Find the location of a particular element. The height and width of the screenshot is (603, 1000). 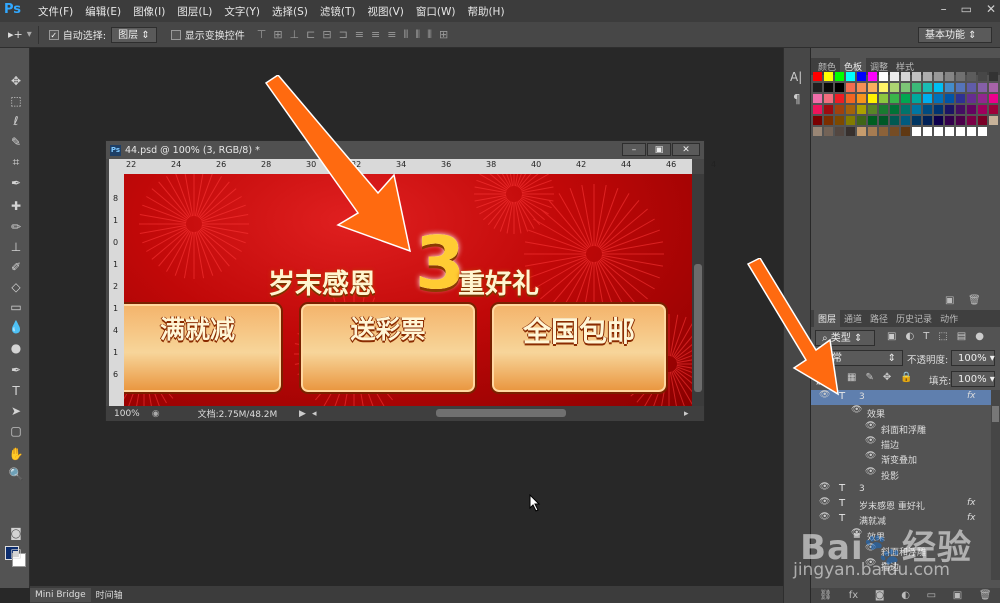

history-brush-tool-icon: ✐ is located at coordinates (16, 267).